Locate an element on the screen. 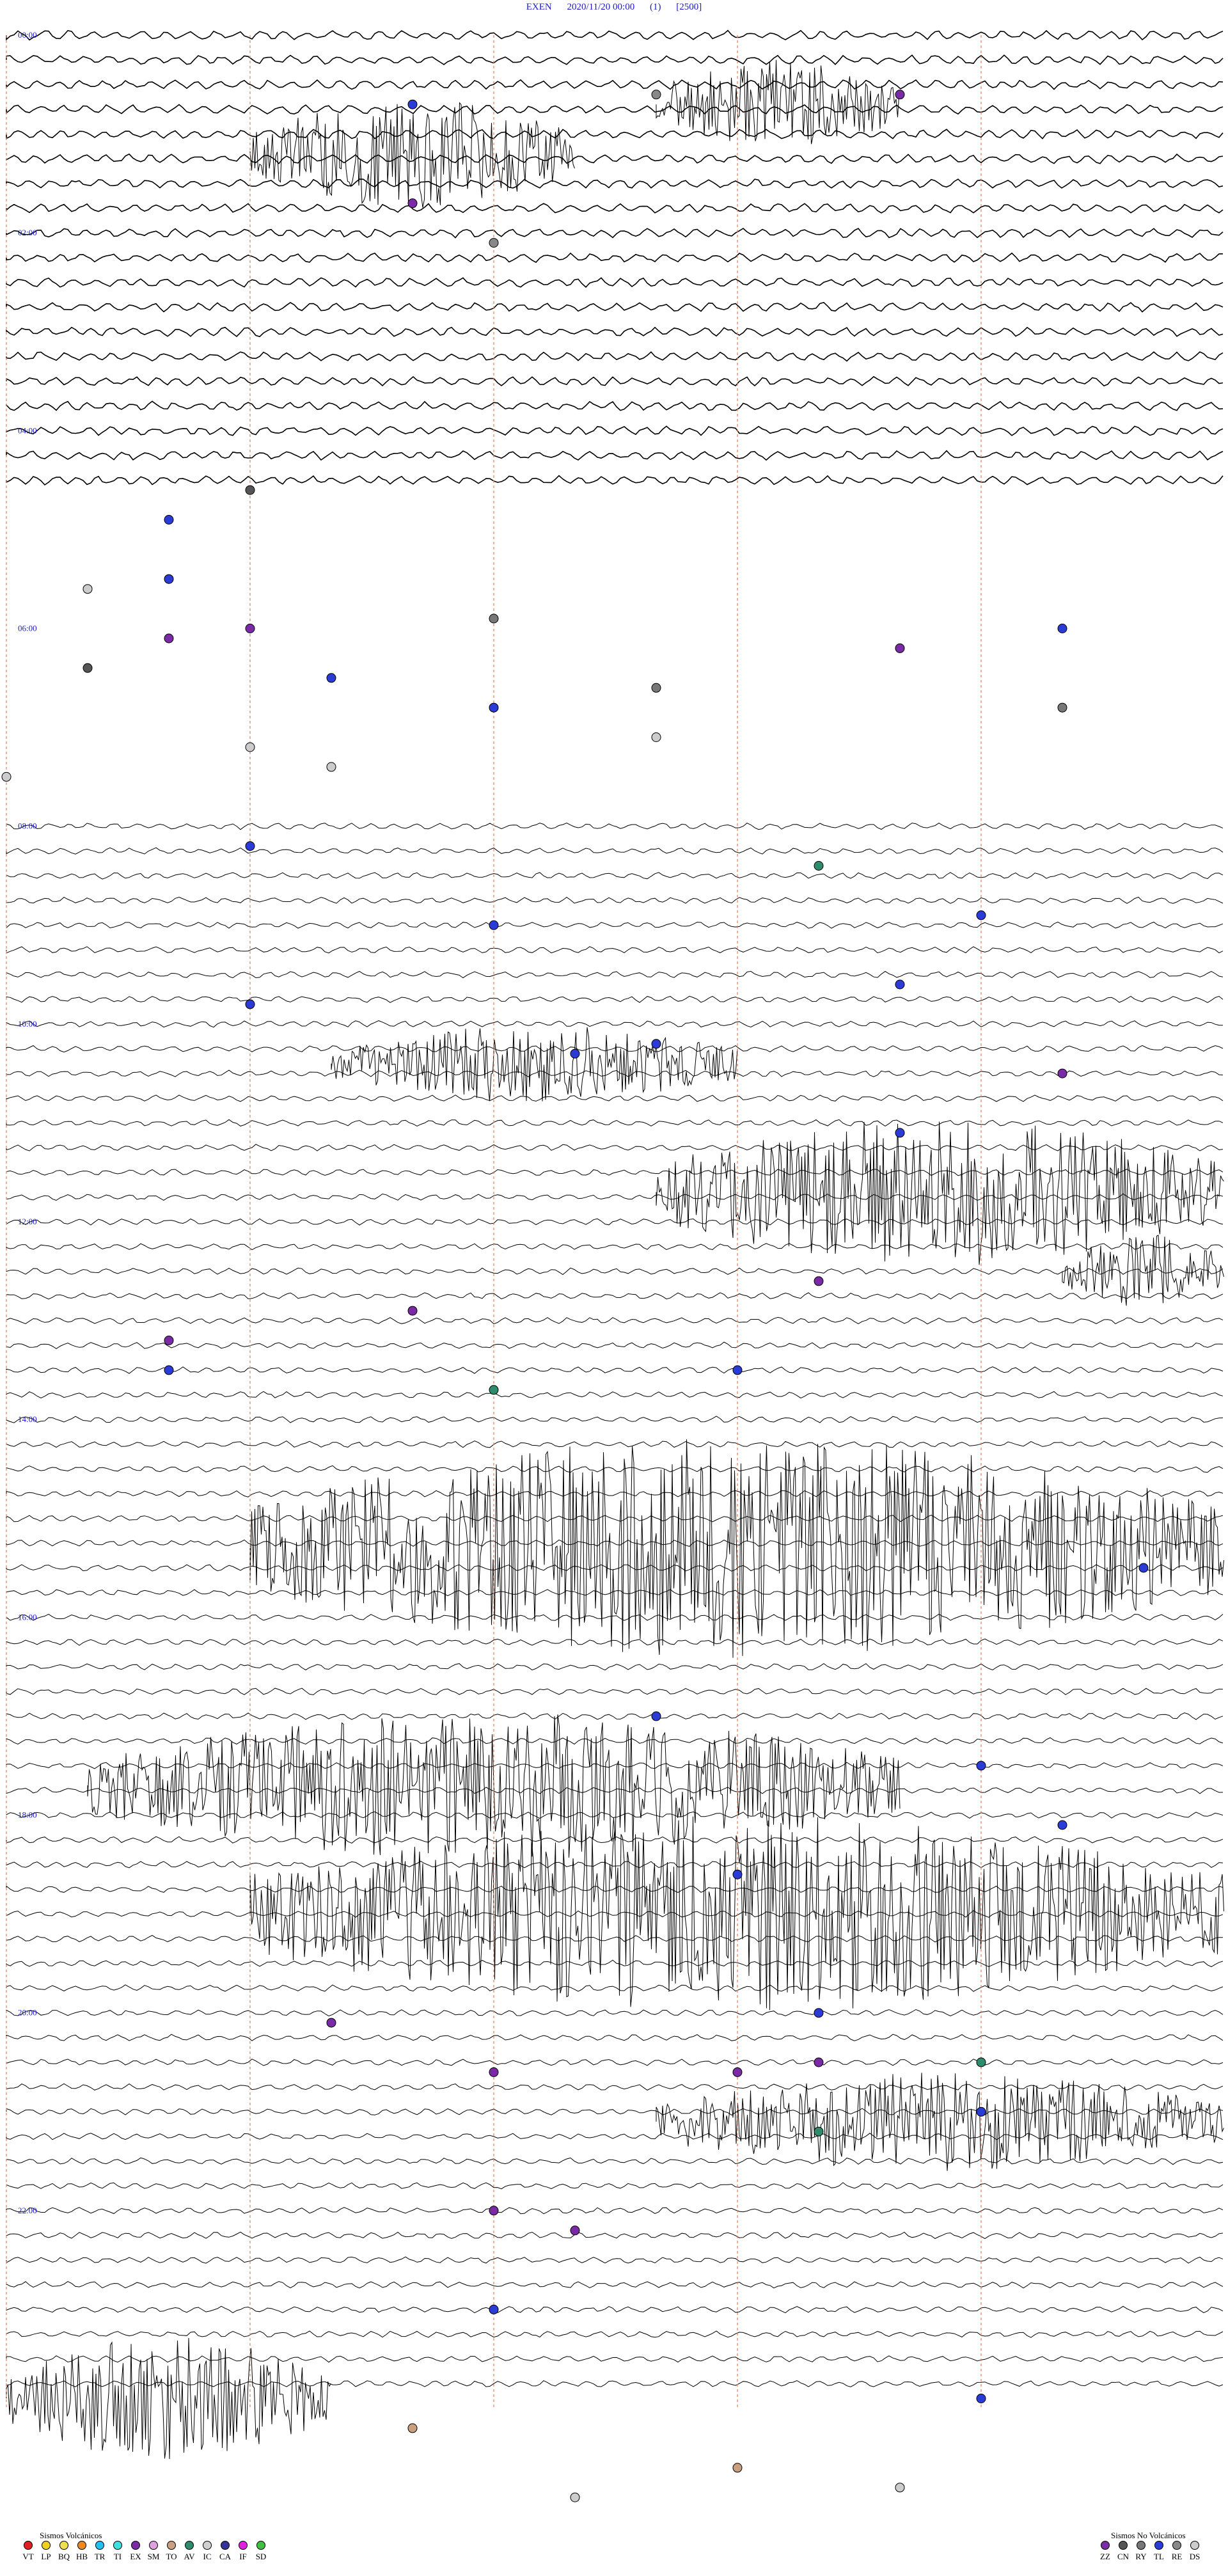  legend-code: SM is located at coordinates (153, 2556).